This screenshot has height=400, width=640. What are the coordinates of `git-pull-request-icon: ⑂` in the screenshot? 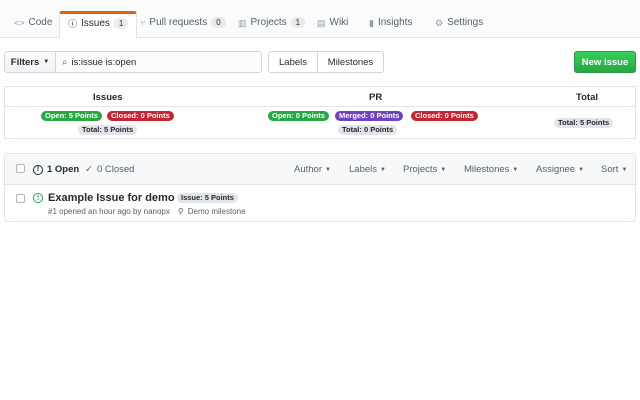 It's located at (142, 23).